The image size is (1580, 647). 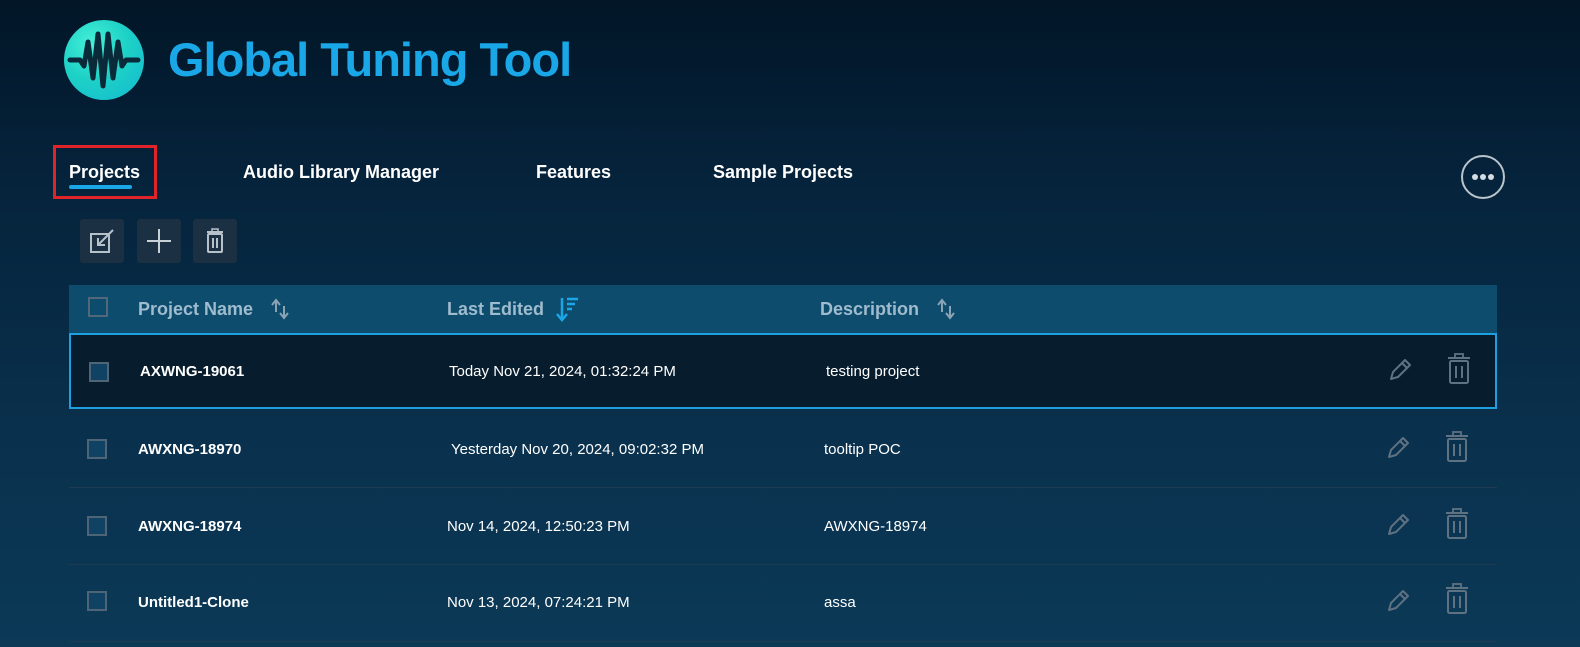 What do you see at coordinates (193, 602) in the screenshot?
I see `project-name: Untitled1-Clone` at bounding box center [193, 602].